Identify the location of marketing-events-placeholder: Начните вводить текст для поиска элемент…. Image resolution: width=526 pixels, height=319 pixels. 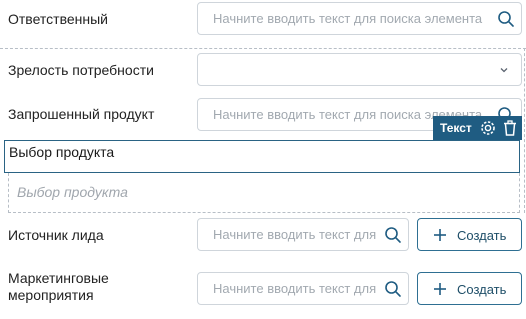
(294, 288).